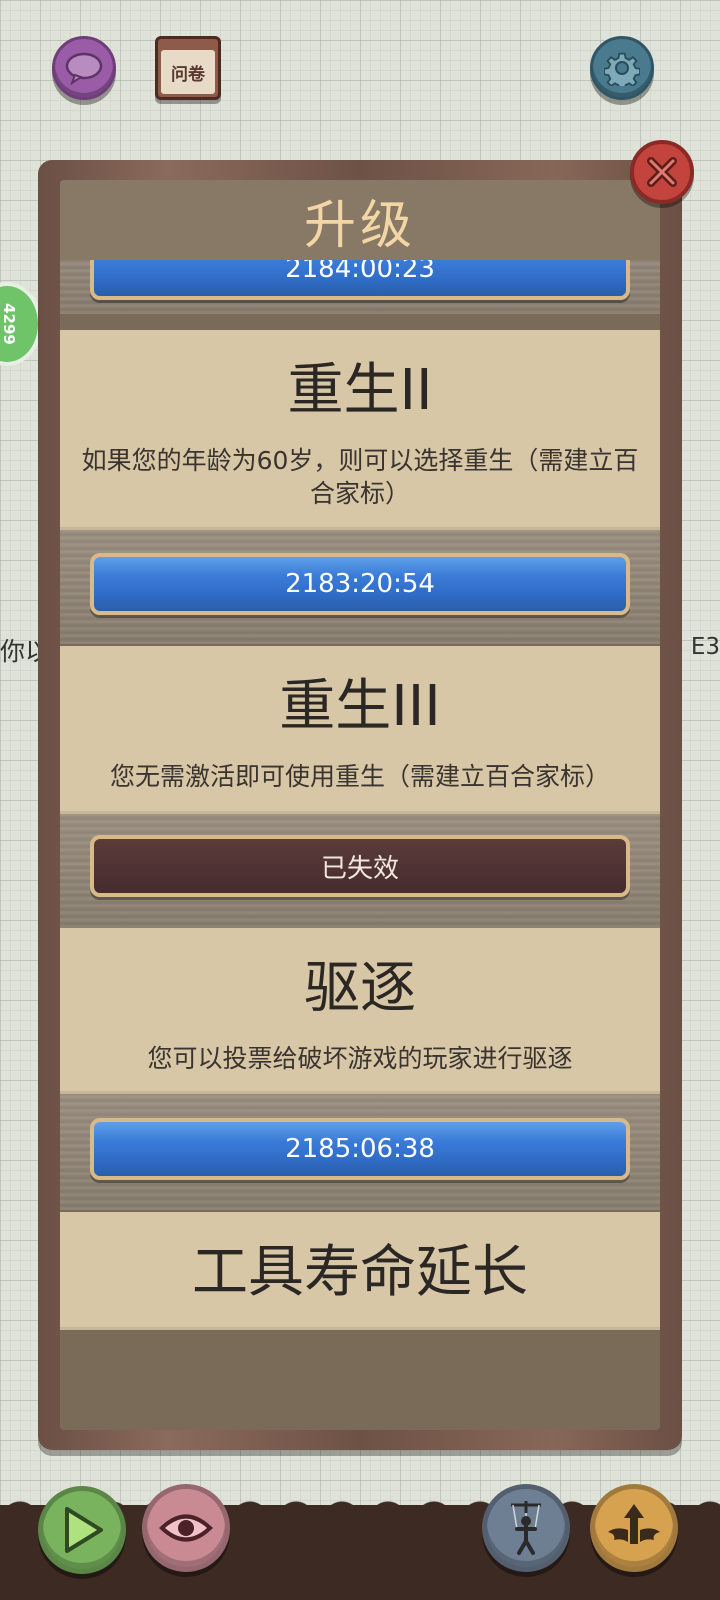 This screenshot has height=1600, width=720. What do you see at coordinates (360, 706) in the screenshot?
I see `upgrade-title: 重生III` at bounding box center [360, 706].